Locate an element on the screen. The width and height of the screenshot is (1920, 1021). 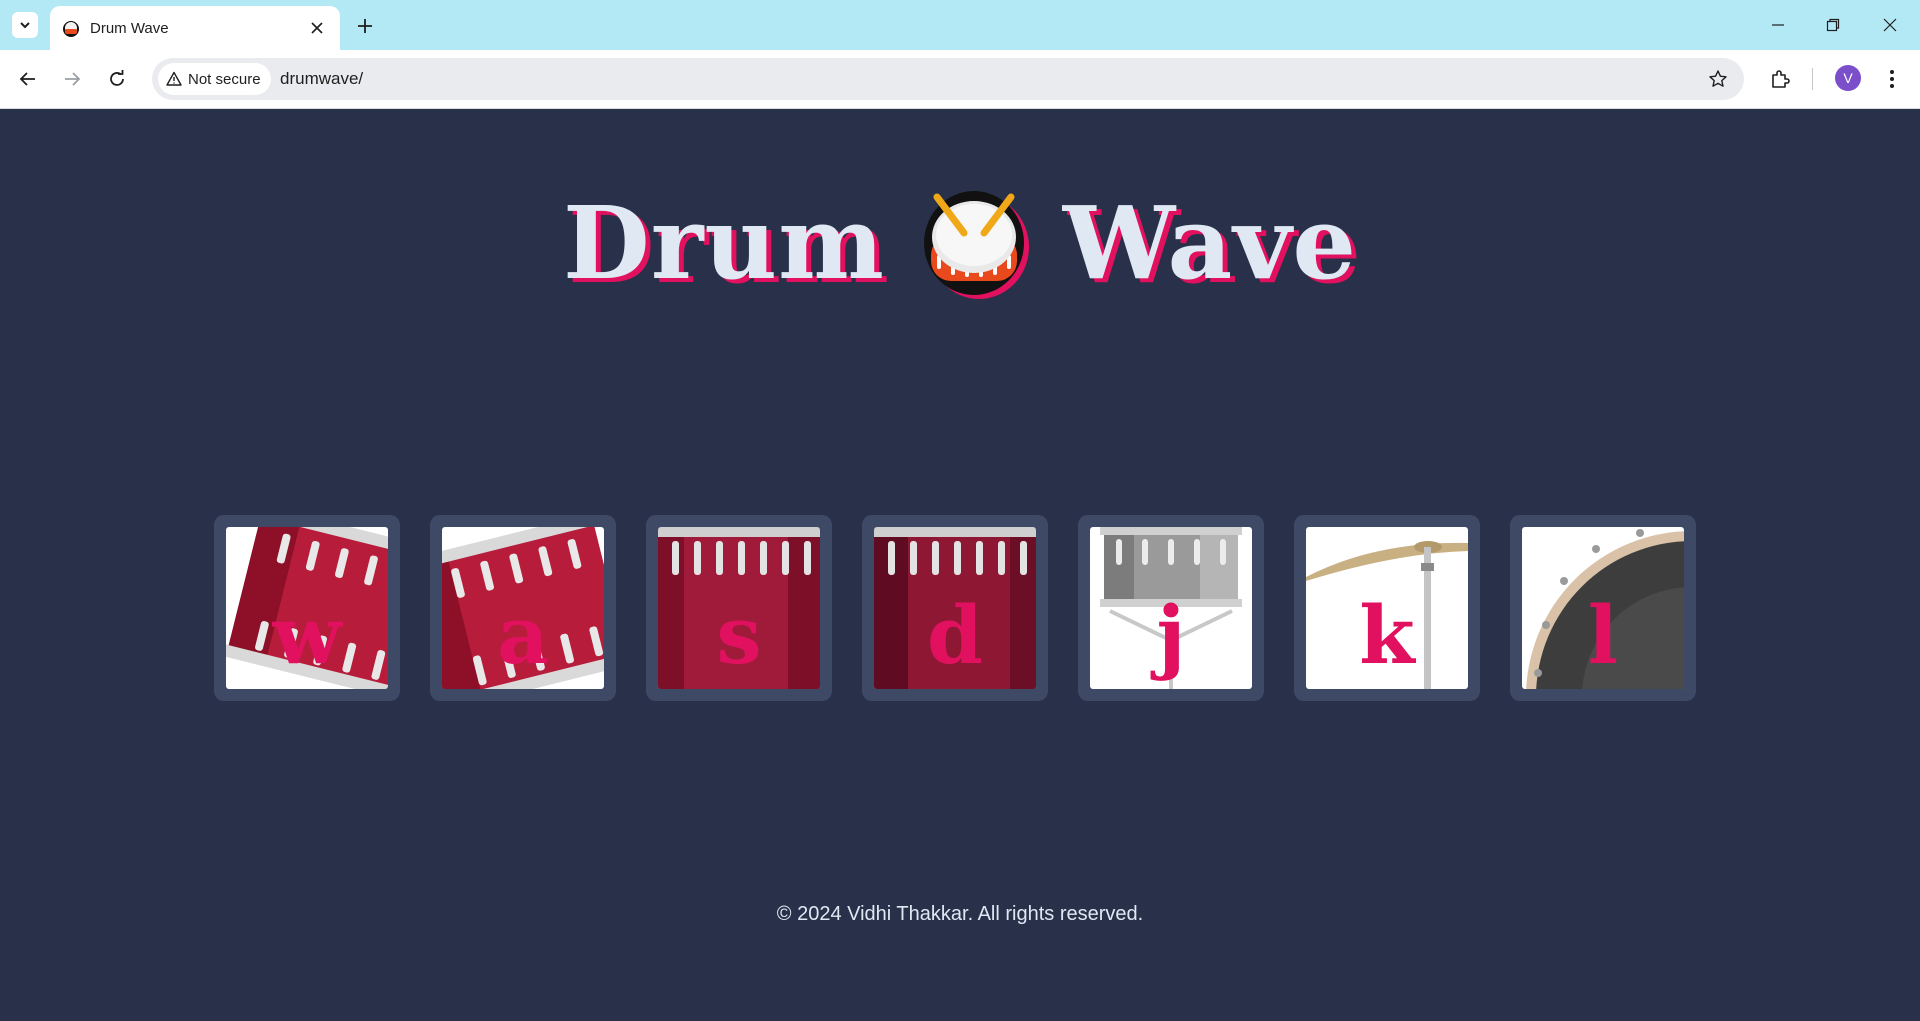
title-word-left: Drum is located at coordinates (723, 243).